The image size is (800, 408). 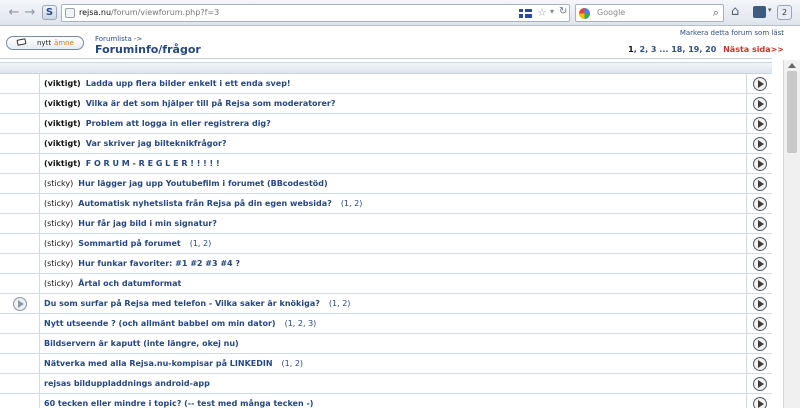 I want to click on back-arrow-icon: ←, so click(x=14, y=13).